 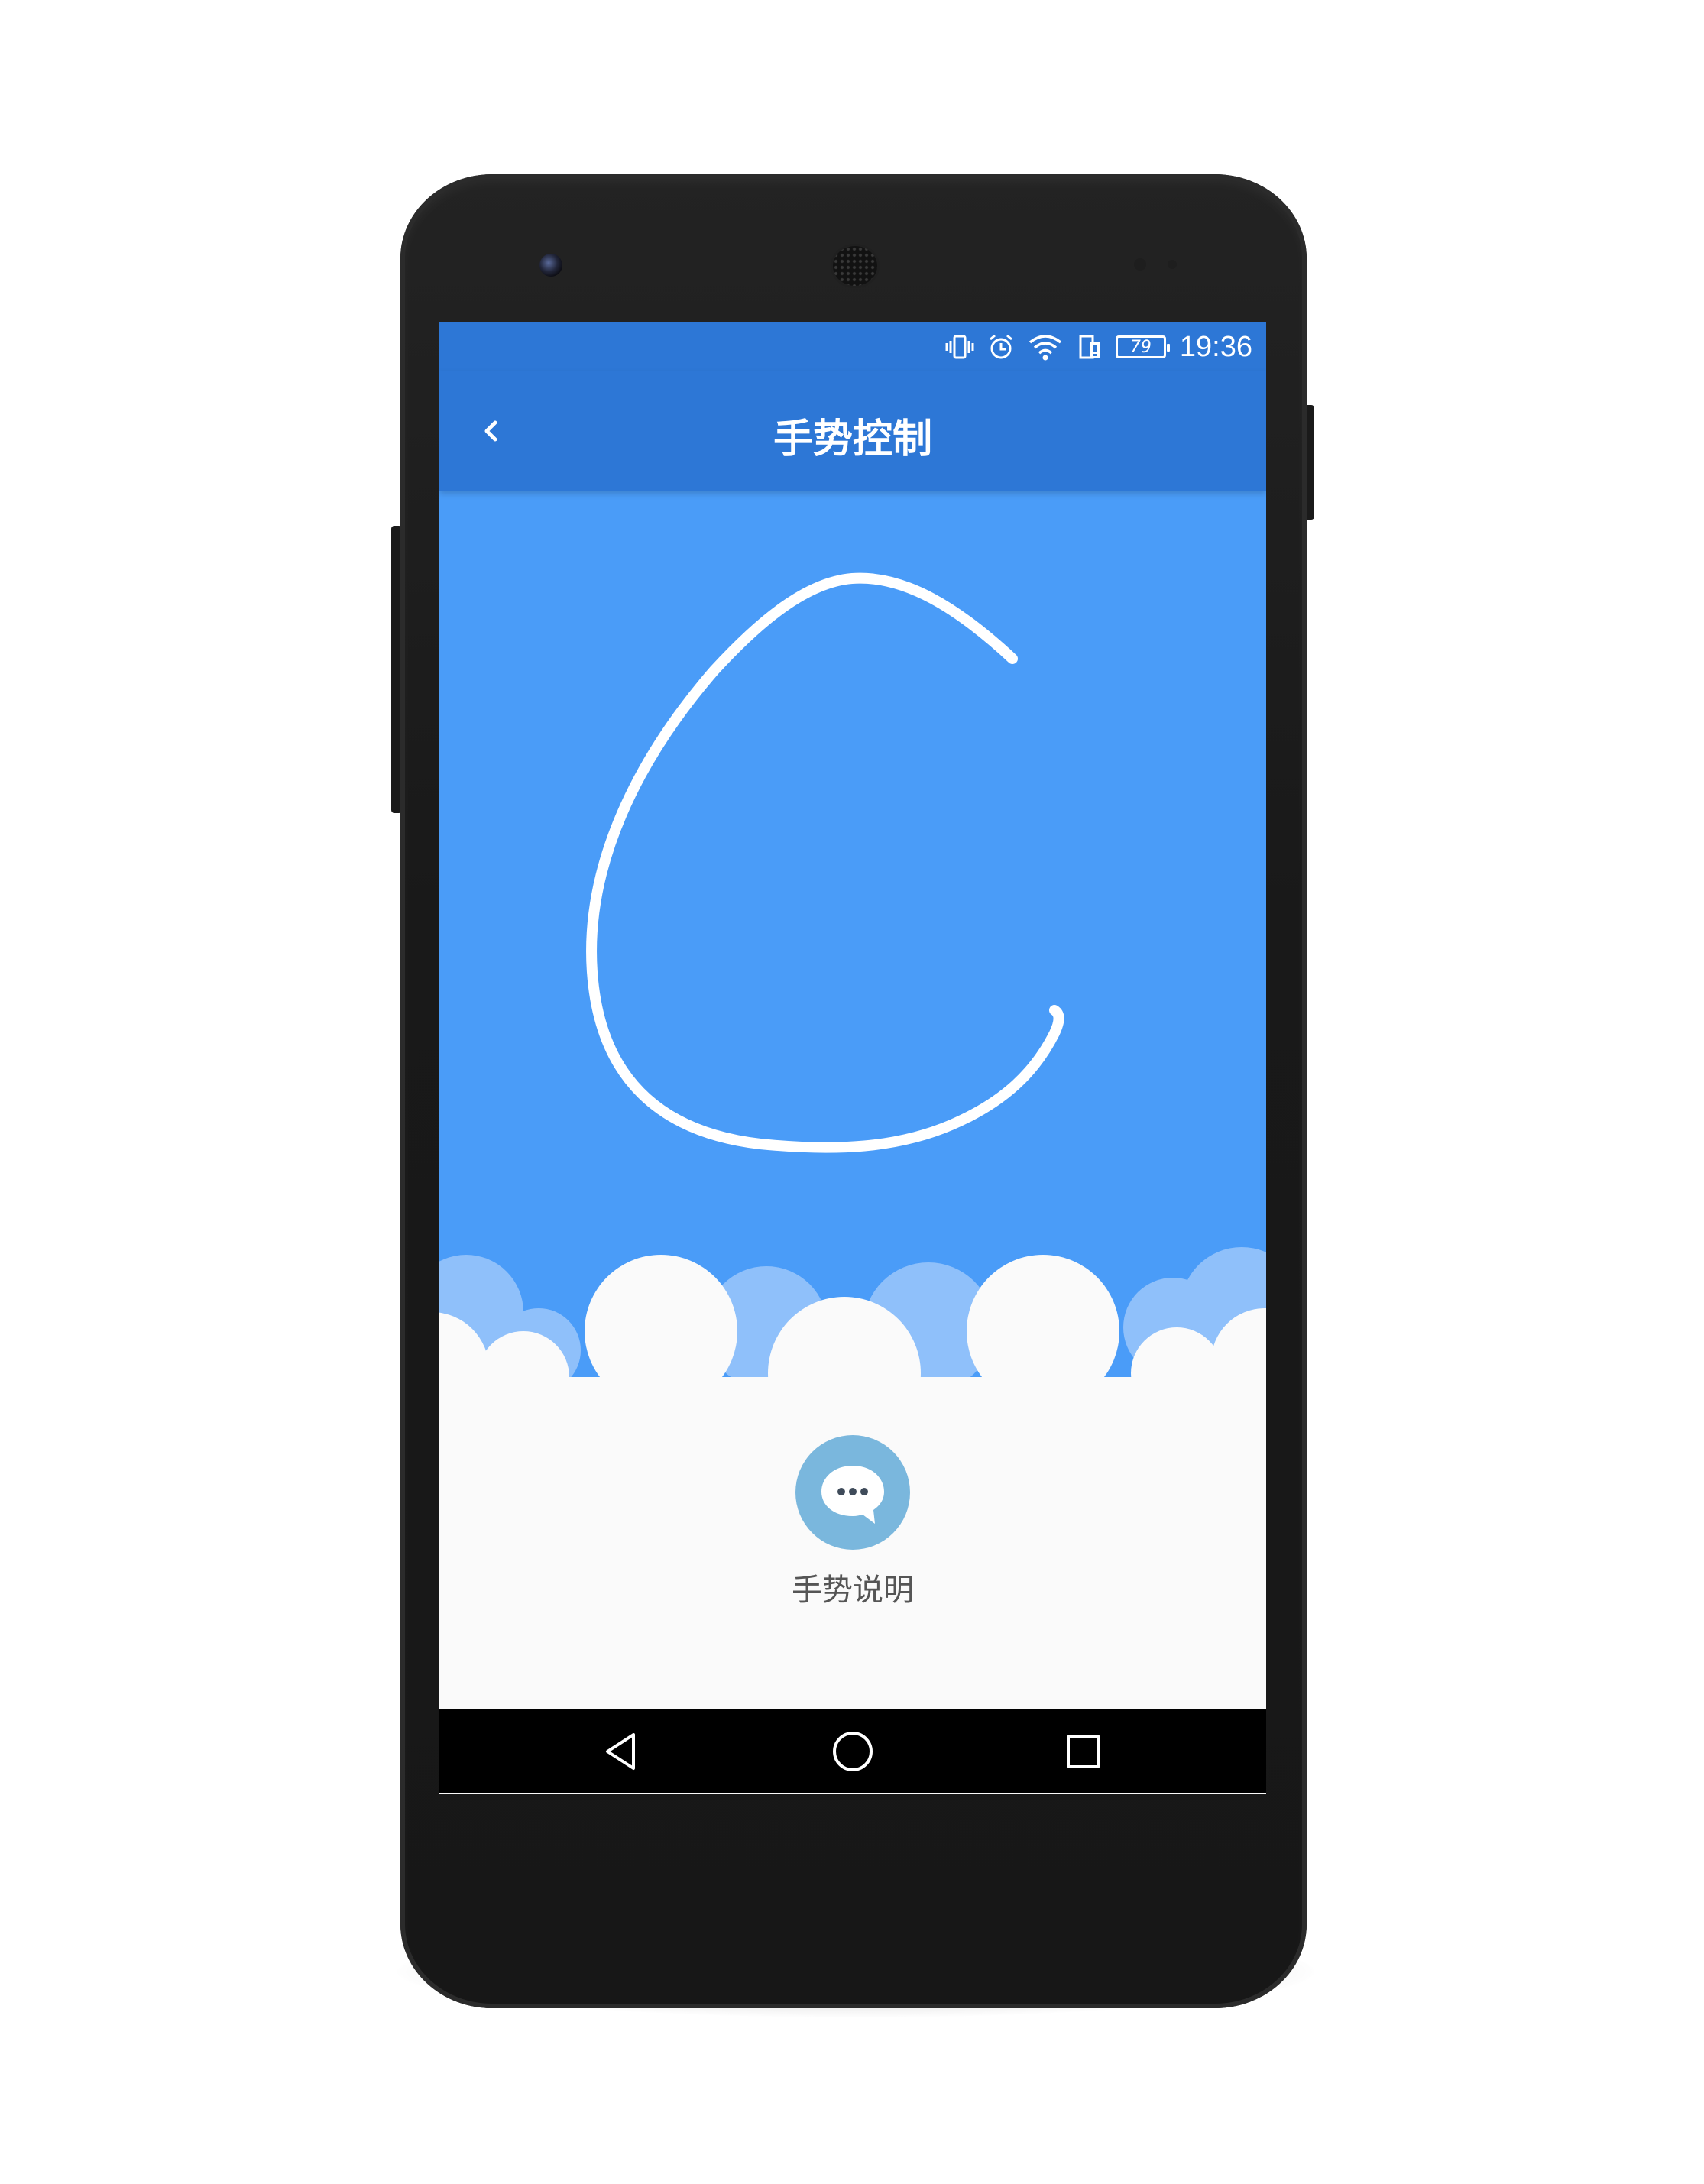 What do you see at coordinates (852, 346) in the screenshot?
I see `status-bar: 79 19:36` at bounding box center [852, 346].